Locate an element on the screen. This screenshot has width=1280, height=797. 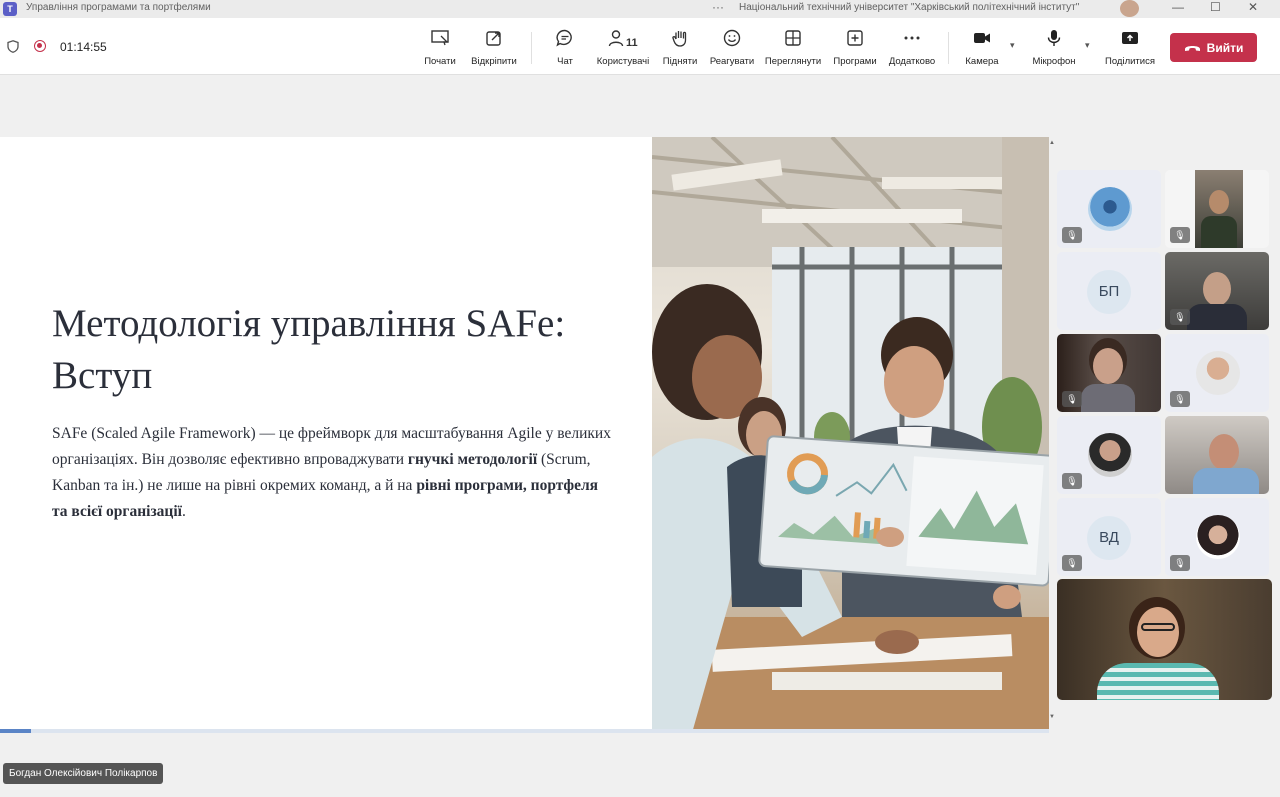
slide-title: Методологія управління SAFe: Вступ is located at coordinates (309, 349).